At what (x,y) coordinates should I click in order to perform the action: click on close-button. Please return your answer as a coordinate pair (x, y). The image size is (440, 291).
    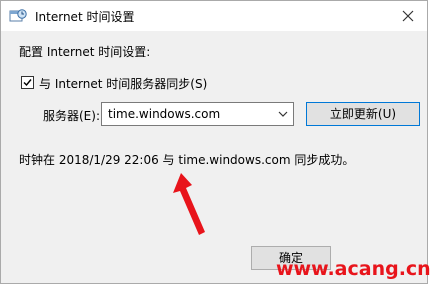
    Looking at the image, I should click on (408, 16).